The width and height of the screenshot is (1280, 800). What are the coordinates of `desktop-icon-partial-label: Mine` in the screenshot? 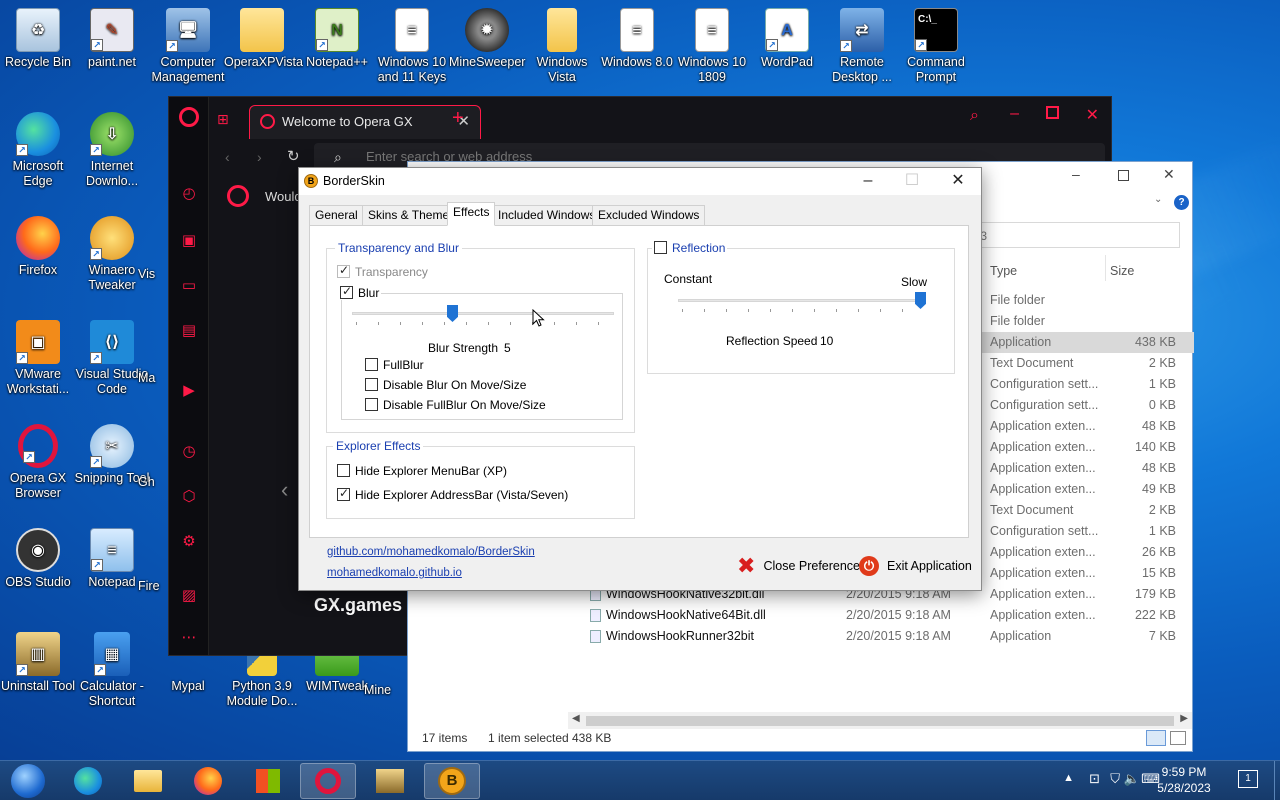 It's located at (386, 690).